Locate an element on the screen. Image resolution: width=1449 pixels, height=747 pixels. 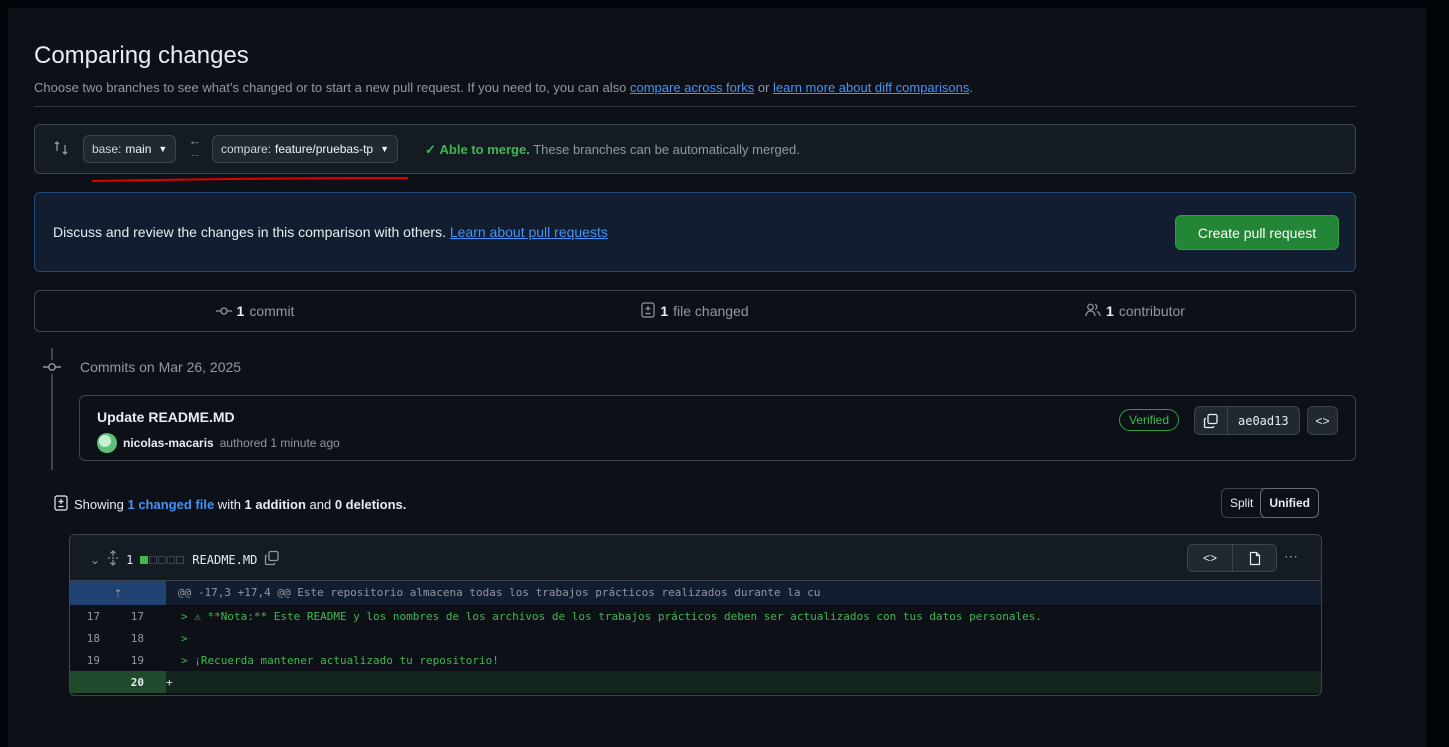
kebab-menu-icon: ⋯ is located at coordinates (1291, 556).